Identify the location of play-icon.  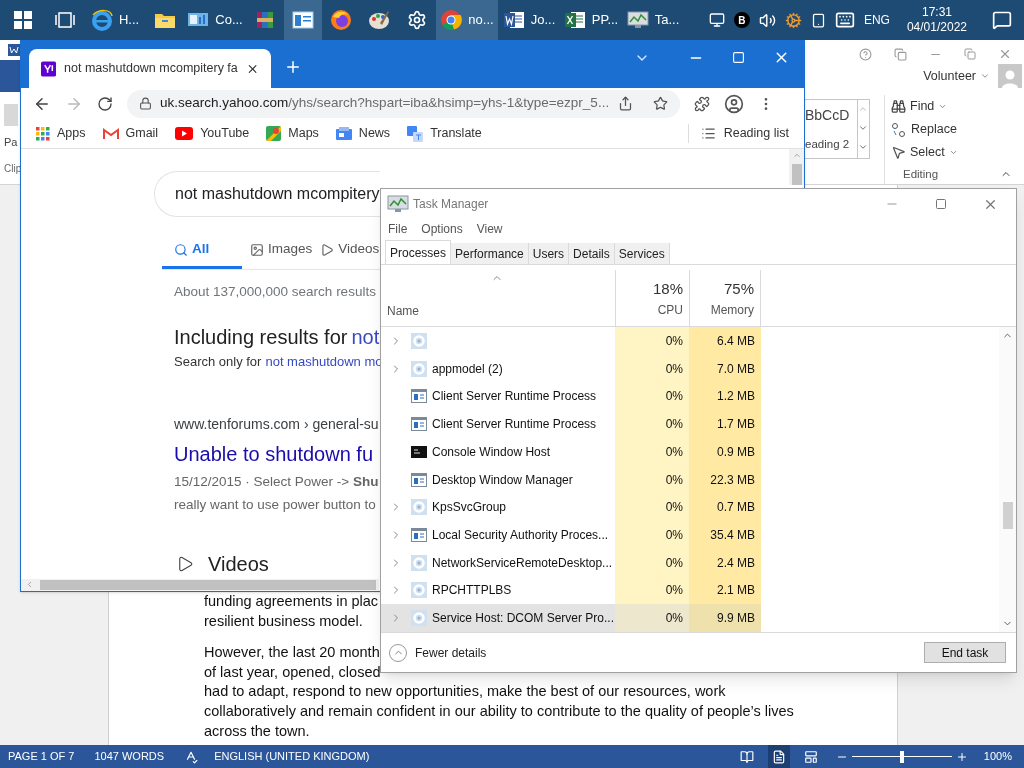
(185, 563).